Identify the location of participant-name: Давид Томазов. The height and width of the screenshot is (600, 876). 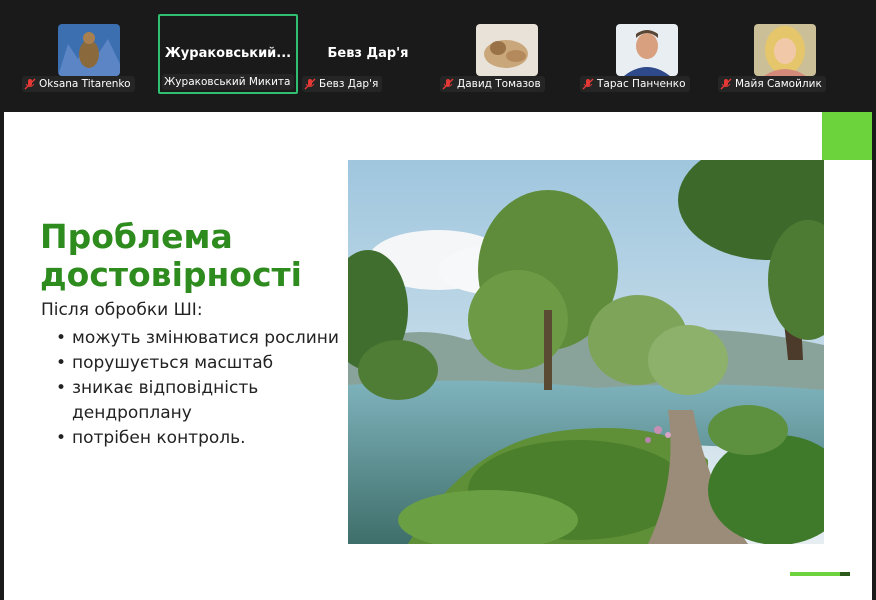
(499, 84).